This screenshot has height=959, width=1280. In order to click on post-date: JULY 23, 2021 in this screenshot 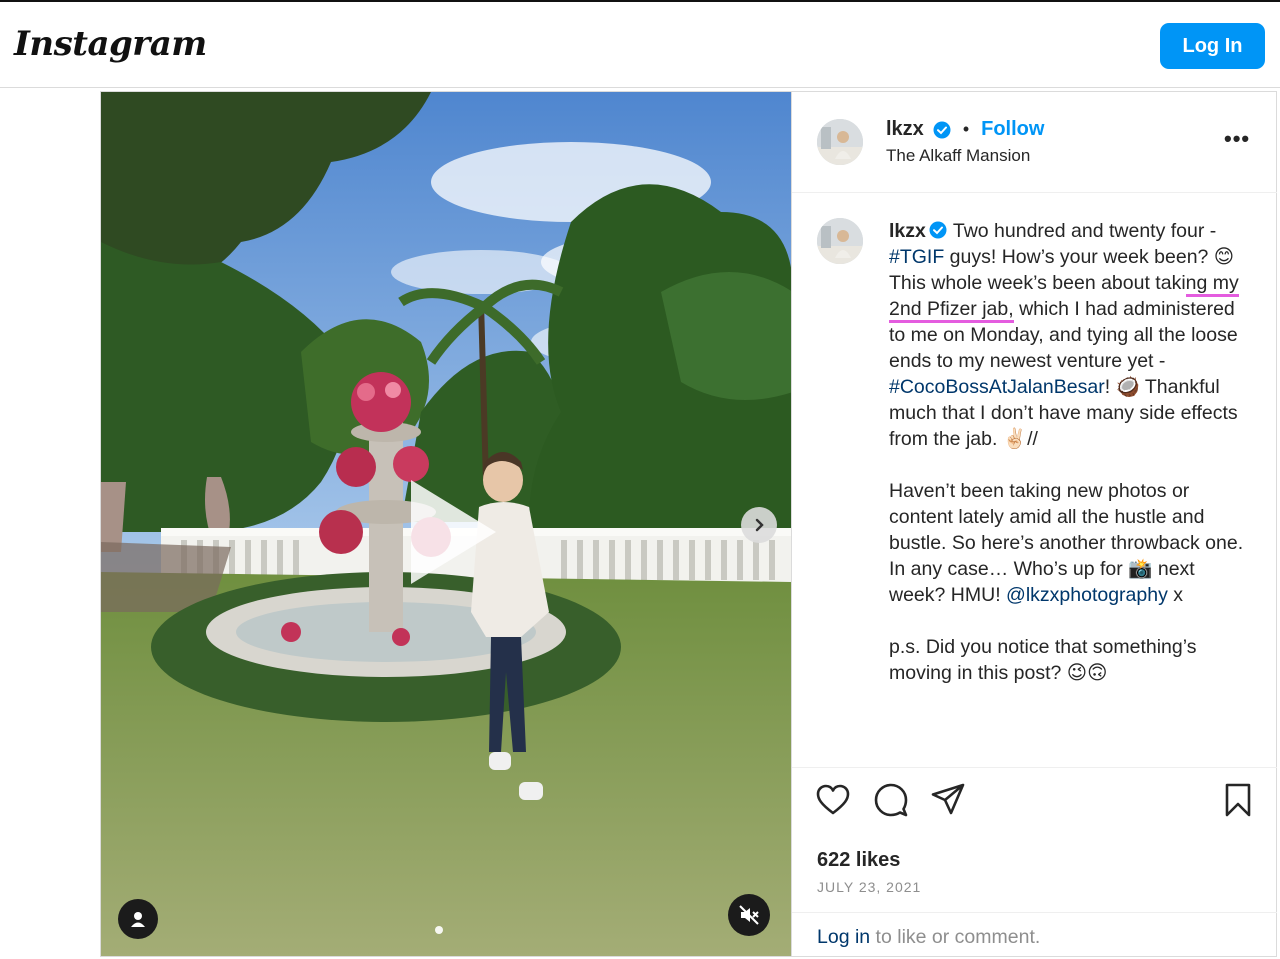, I will do `click(869, 887)`.